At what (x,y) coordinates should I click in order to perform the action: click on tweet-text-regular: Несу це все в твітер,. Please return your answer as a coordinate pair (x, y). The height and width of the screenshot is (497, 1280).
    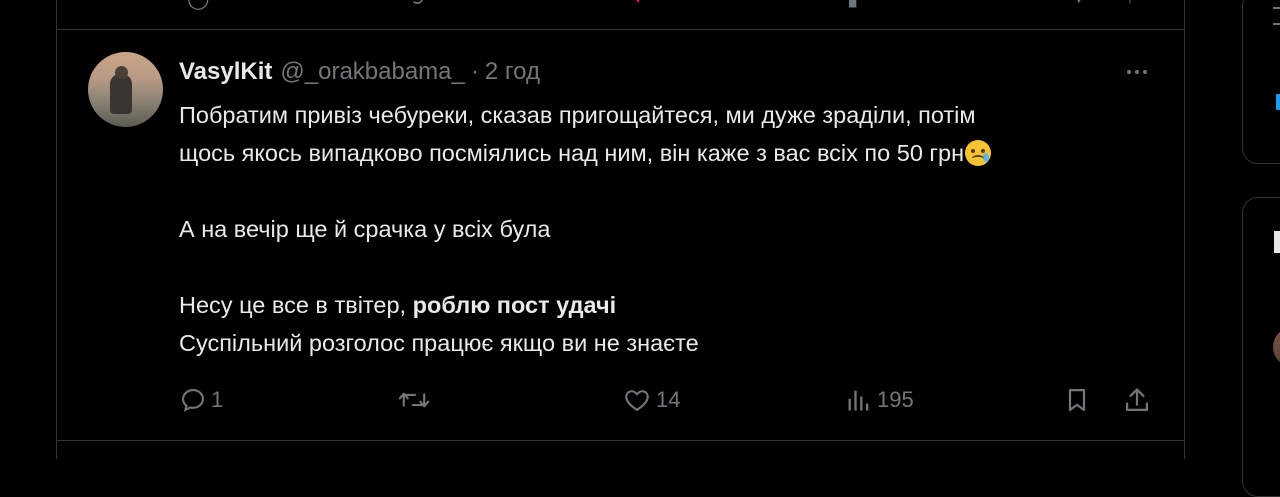
    Looking at the image, I should click on (296, 305).